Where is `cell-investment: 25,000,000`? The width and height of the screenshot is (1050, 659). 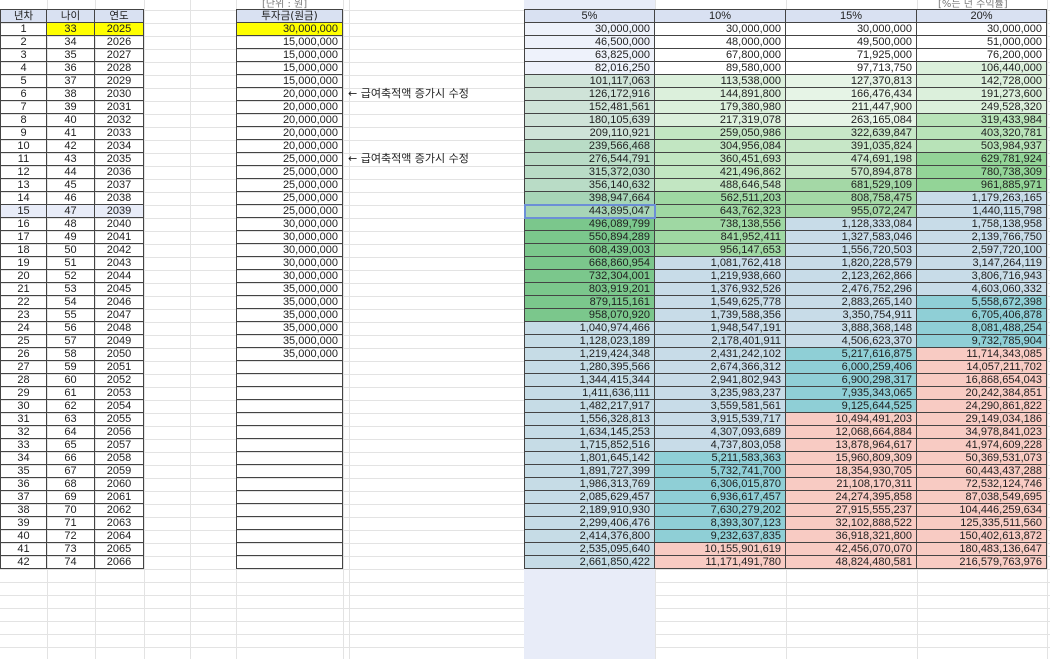
cell-investment: 25,000,000 is located at coordinates (289, 159).